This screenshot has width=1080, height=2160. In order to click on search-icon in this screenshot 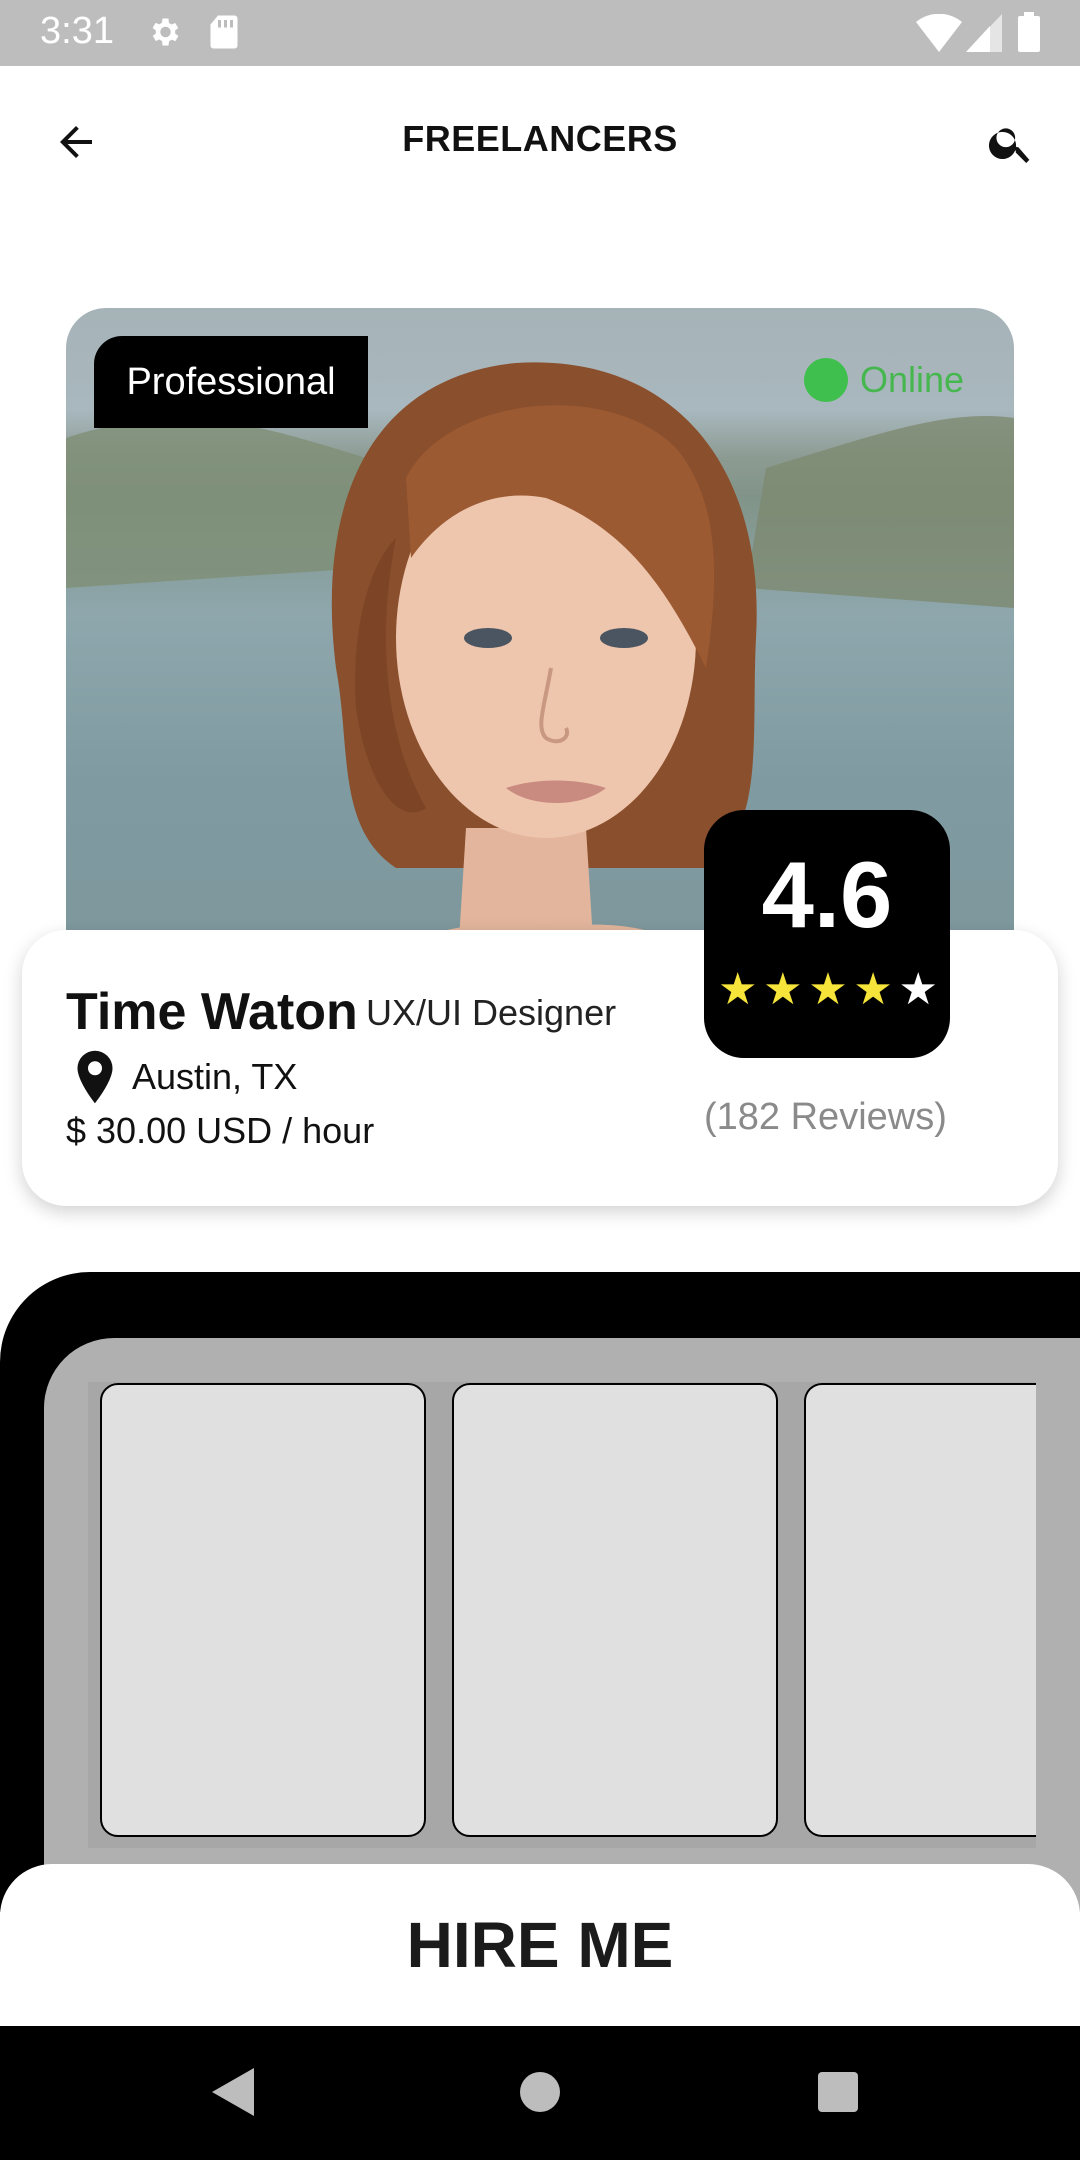, I will do `click(1011, 143)`.